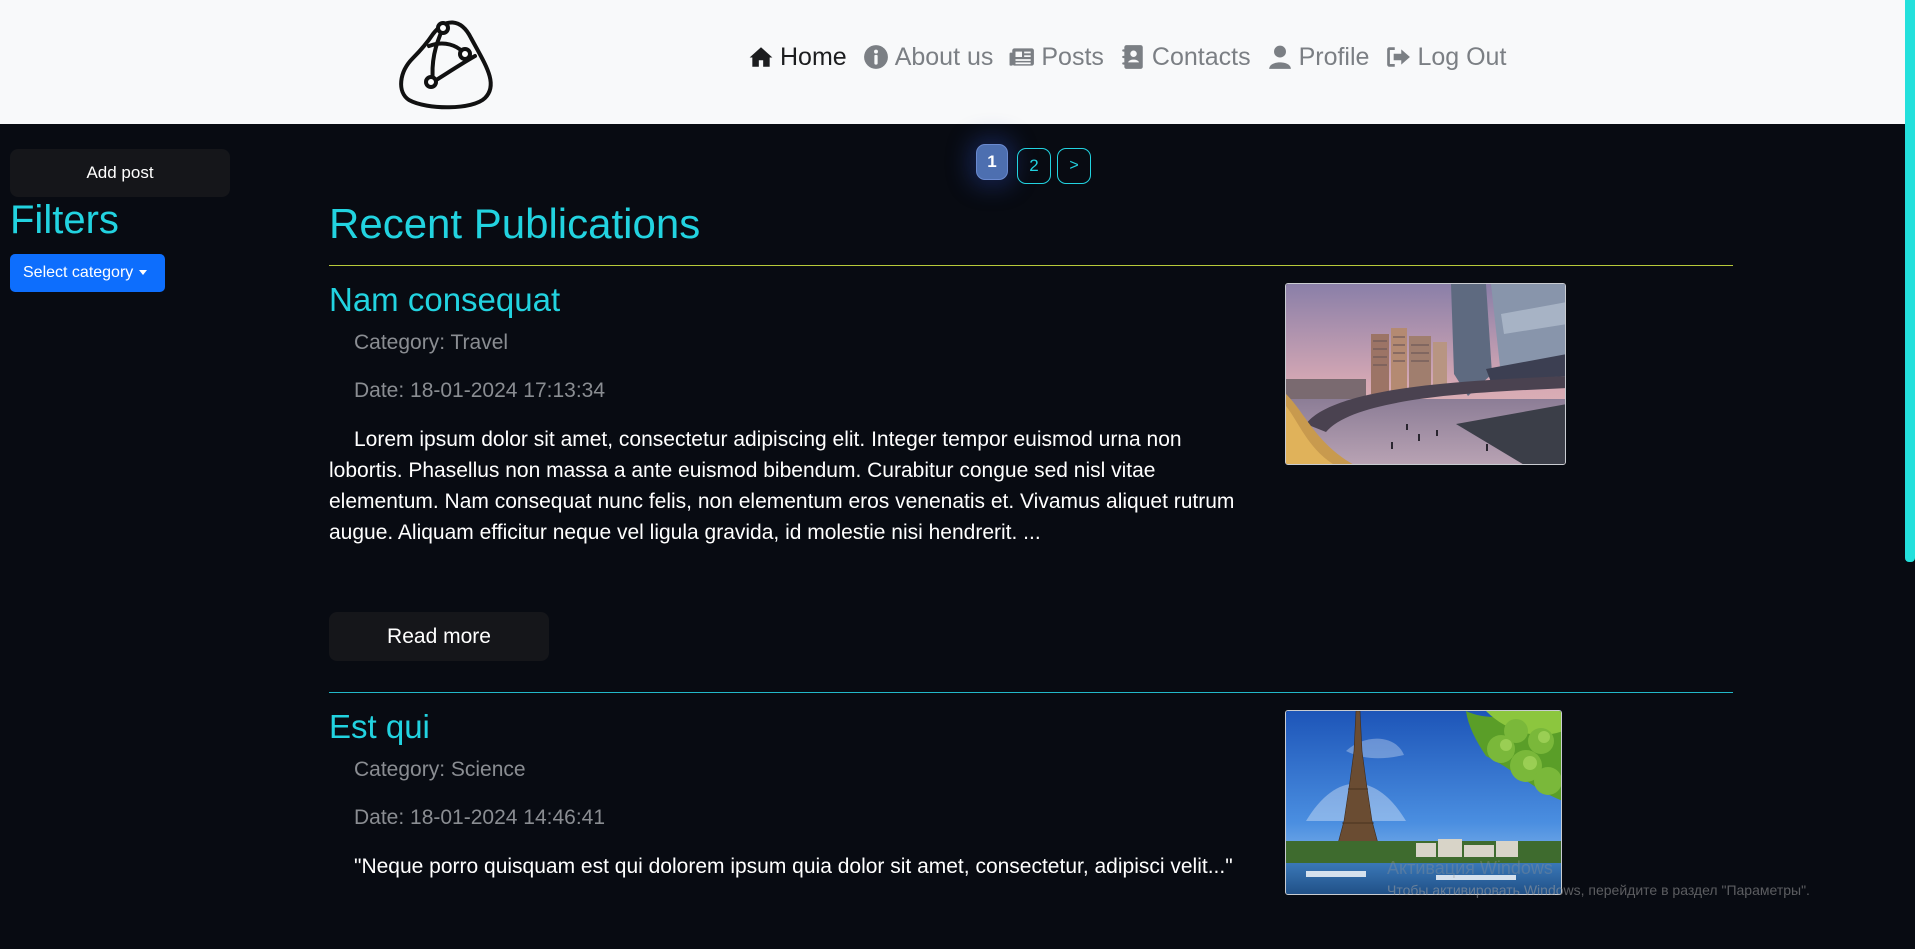  I want to click on nav-posts-label: Posts, so click(1072, 56).